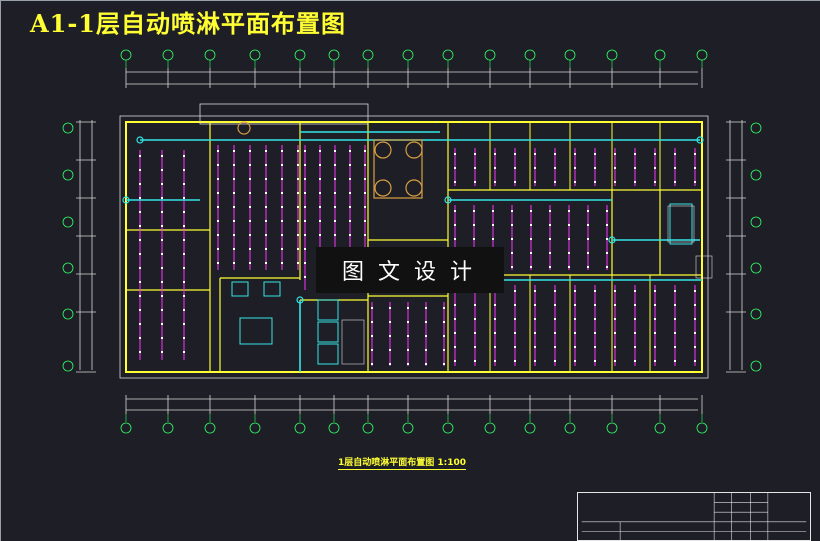  I want to click on grid-axis-markers-top, so click(414, 58).